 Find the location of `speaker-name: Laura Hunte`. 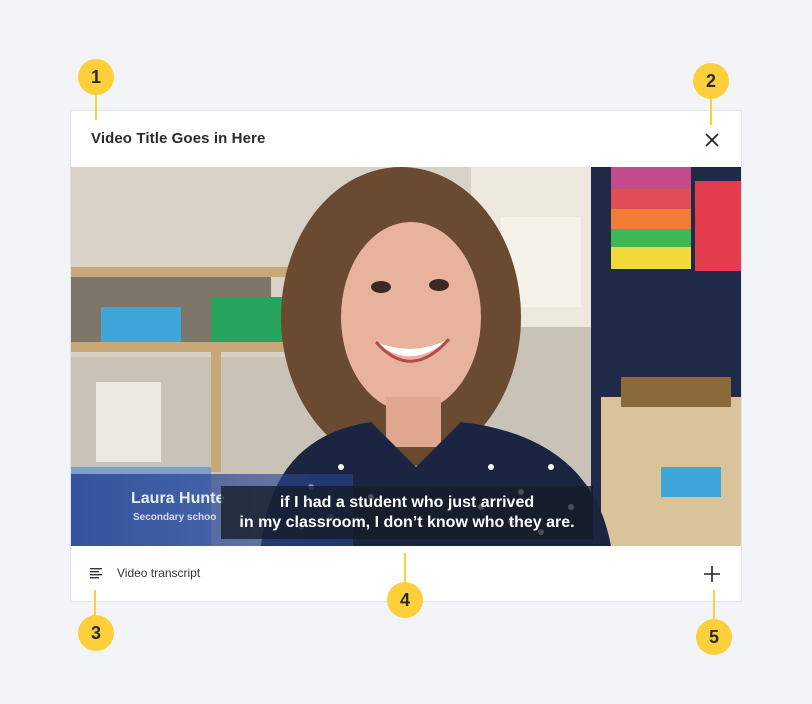

speaker-name: Laura Hunte is located at coordinates (178, 498).